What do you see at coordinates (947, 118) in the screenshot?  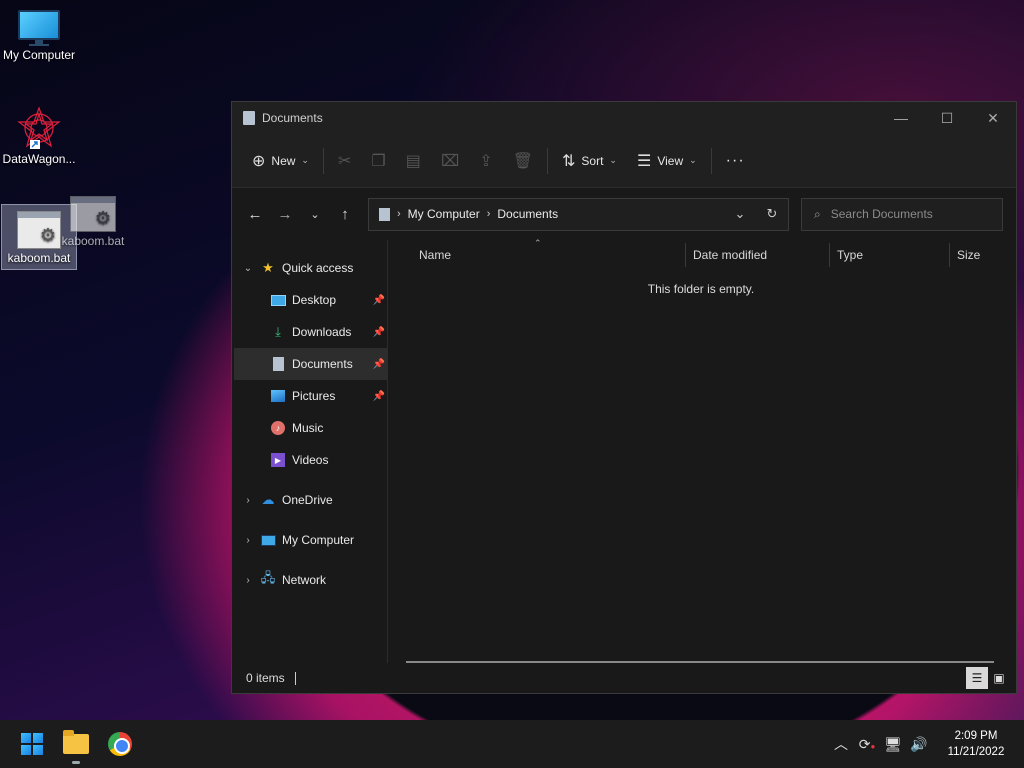 I see `maximize-button: ☐` at bounding box center [947, 118].